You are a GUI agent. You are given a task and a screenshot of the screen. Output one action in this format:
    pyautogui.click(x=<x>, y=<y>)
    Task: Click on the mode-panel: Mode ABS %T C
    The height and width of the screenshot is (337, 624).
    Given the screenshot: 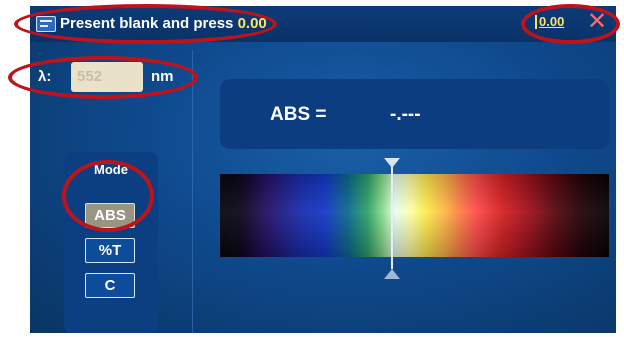 What is the action you would take?
    pyautogui.click(x=111, y=242)
    